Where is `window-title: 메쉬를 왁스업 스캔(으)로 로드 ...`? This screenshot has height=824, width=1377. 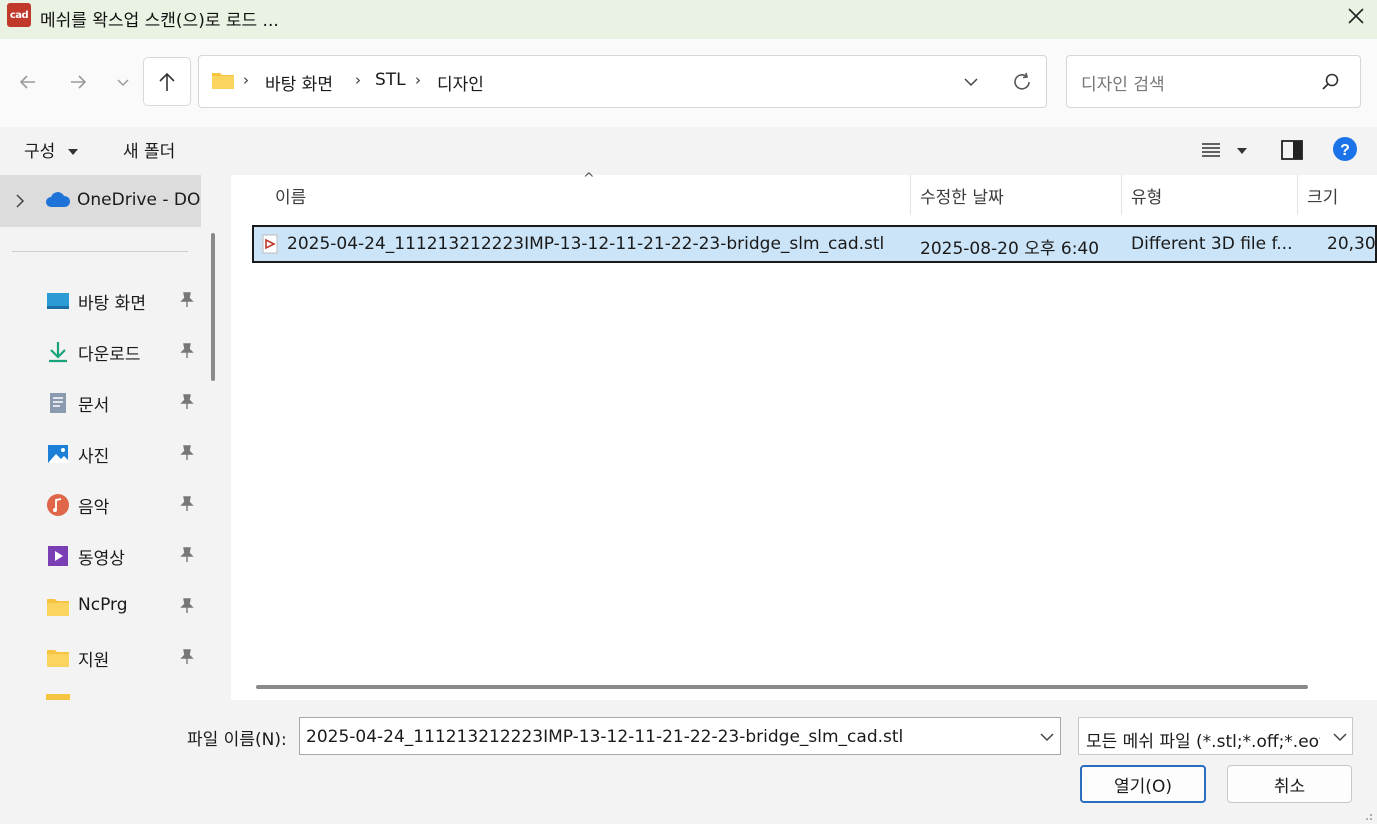 window-title: 메쉬를 왁스업 스캔(으)로 로드 ... is located at coordinates (159, 21).